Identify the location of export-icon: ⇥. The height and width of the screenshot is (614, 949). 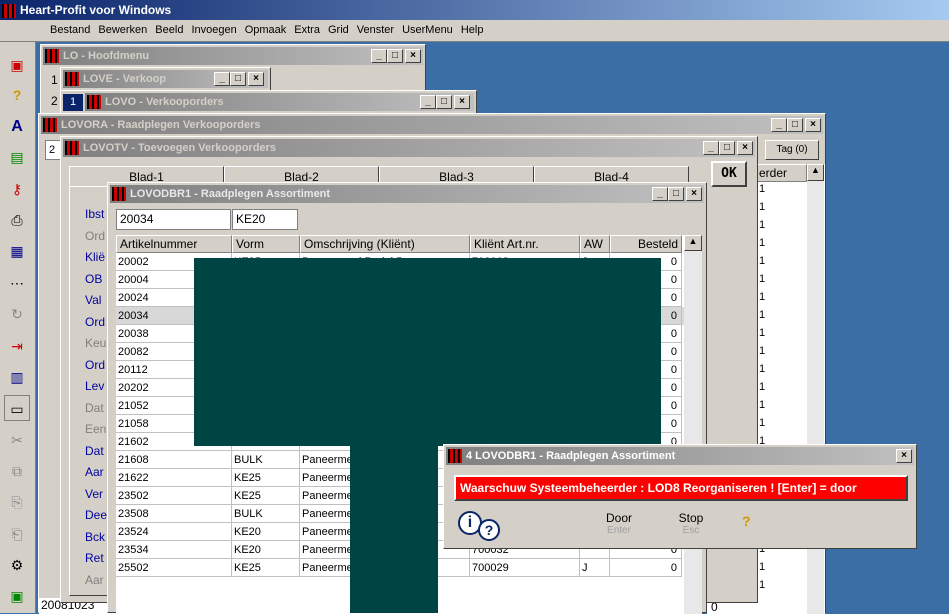
(17, 346).